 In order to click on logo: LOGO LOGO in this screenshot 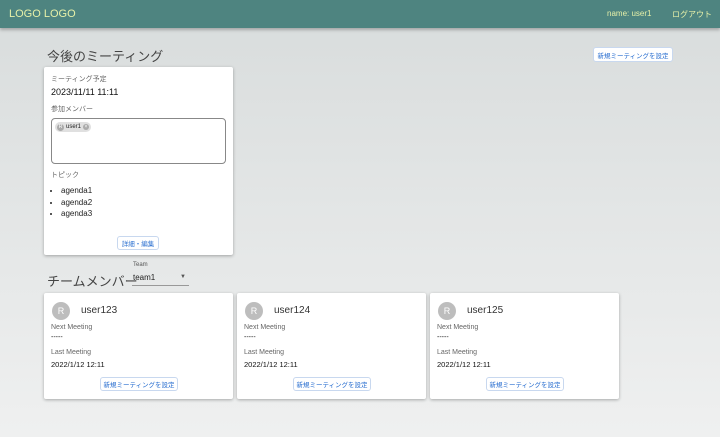, I will do `click(42, 14)`.